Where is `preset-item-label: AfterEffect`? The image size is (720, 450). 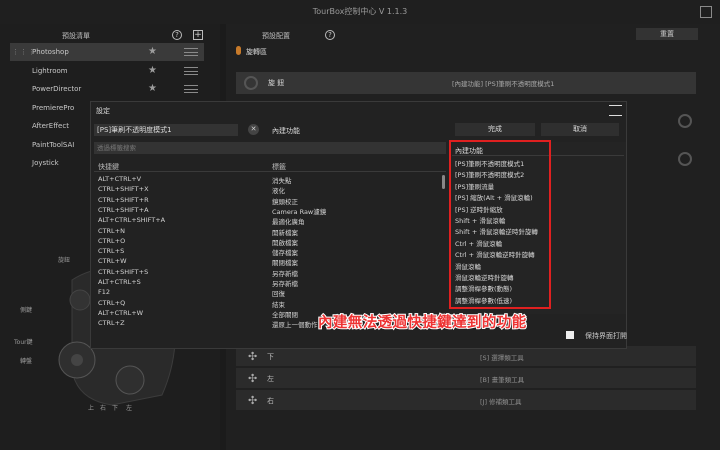
preset-item-label: AfterEffect is located at coordinates (50, 126).